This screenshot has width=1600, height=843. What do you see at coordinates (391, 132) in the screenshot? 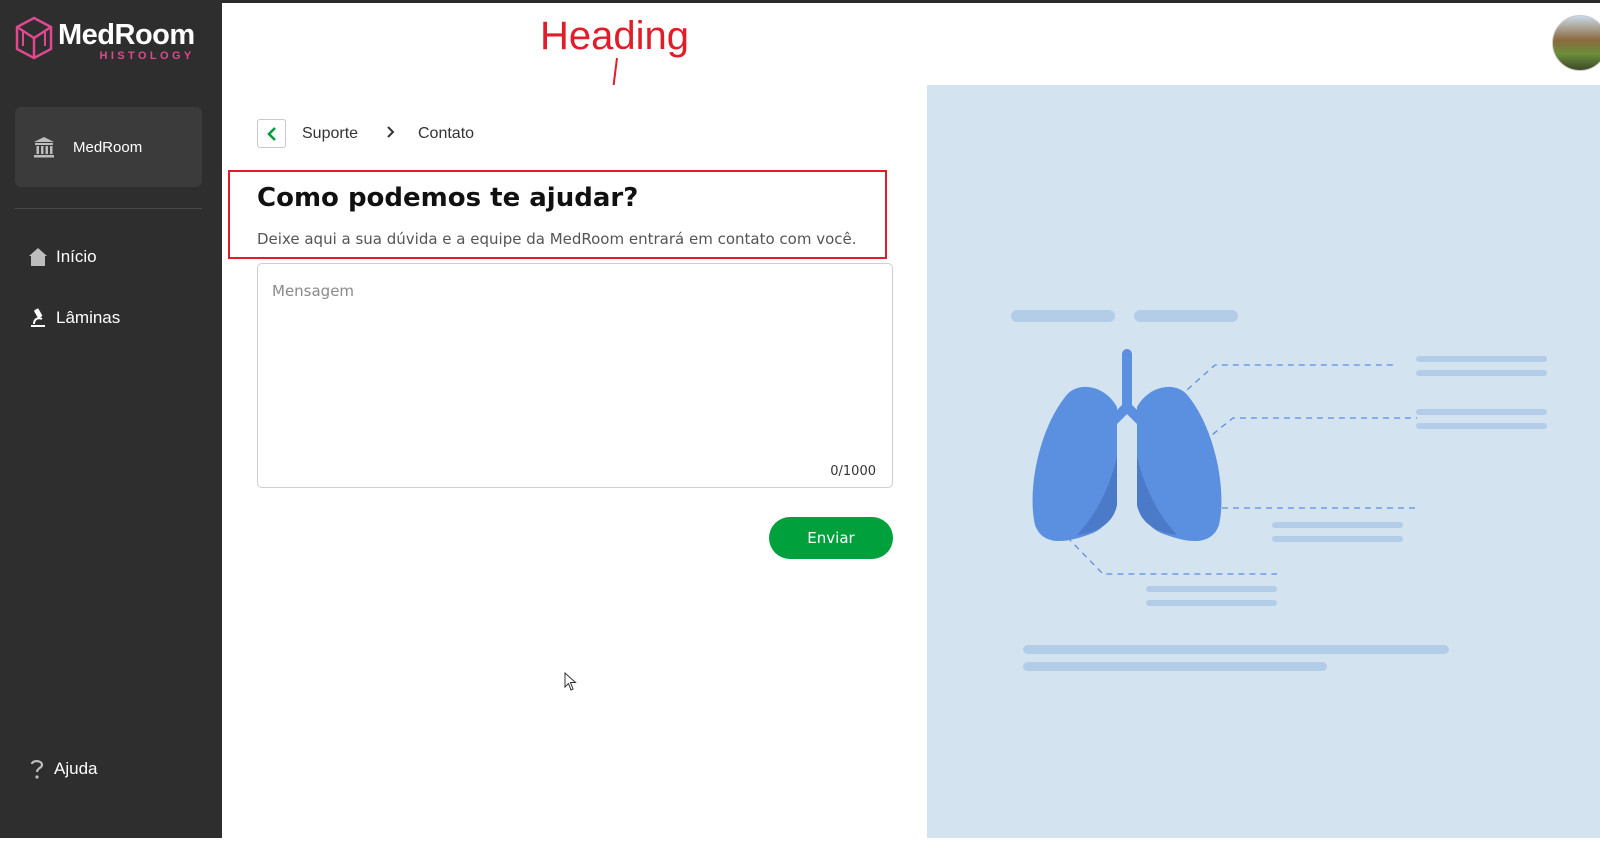
I see `chevron-right-icon` at bounding box center [391, 132].